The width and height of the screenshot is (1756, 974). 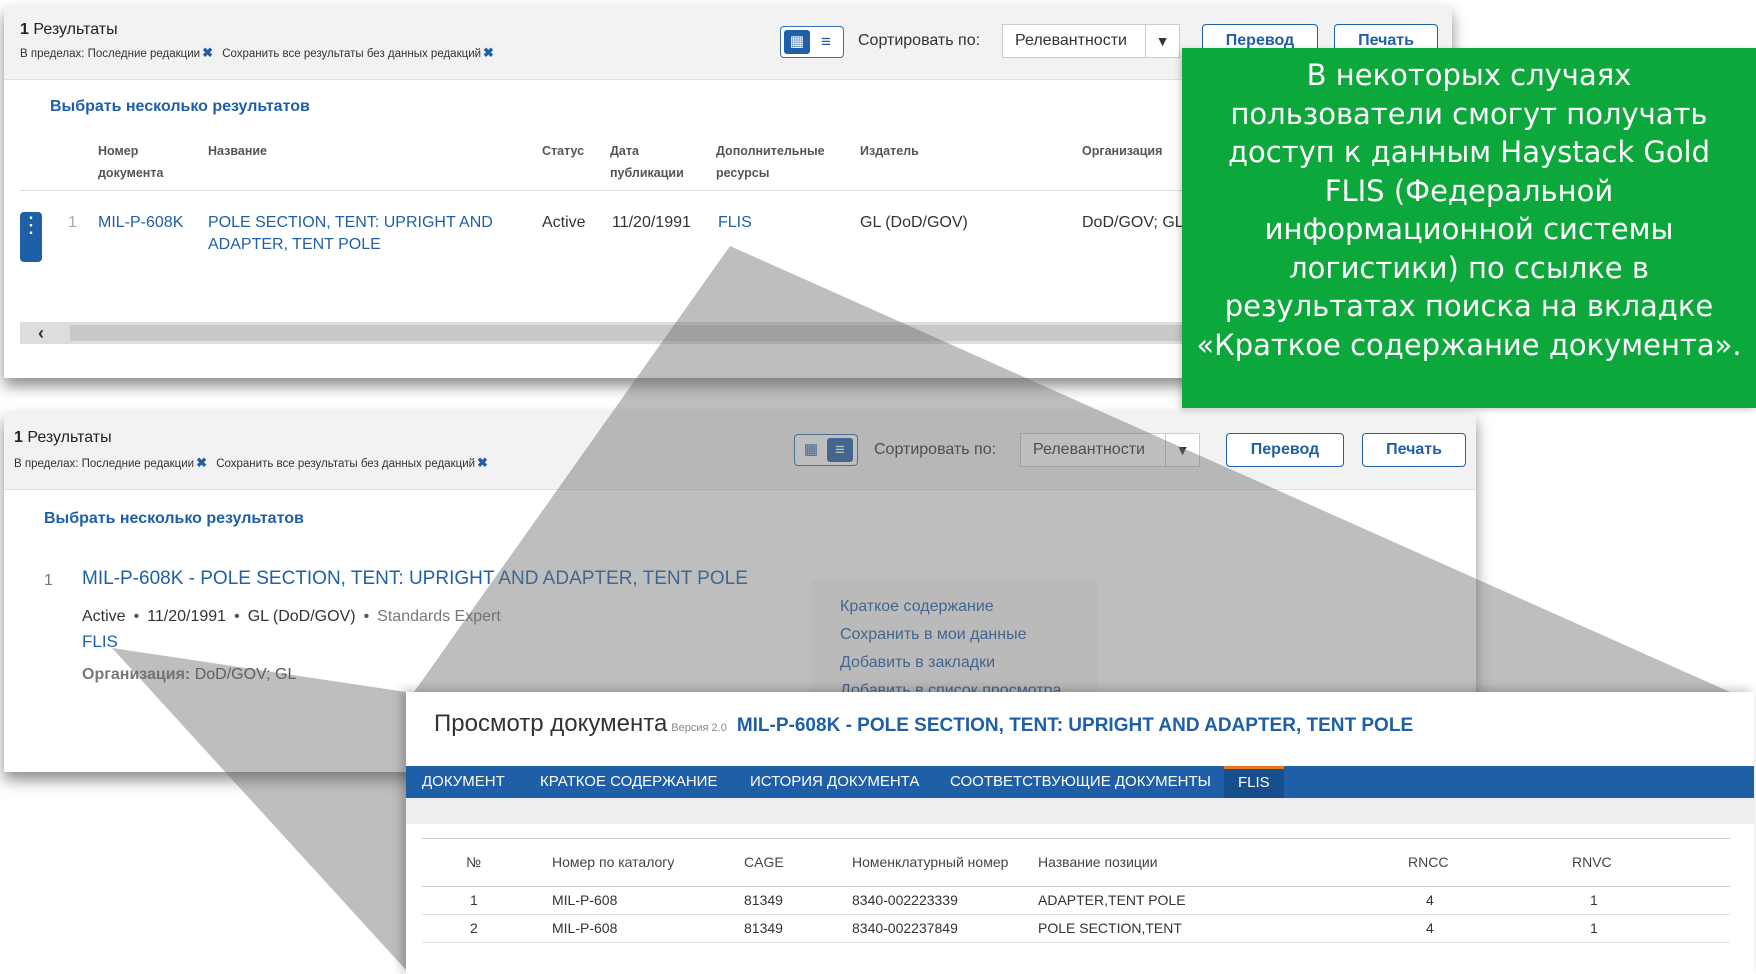 What do you see at coordinates (48, 580) in the screenshot?
I see `item-number: 1` at bounding box center [48, 580].